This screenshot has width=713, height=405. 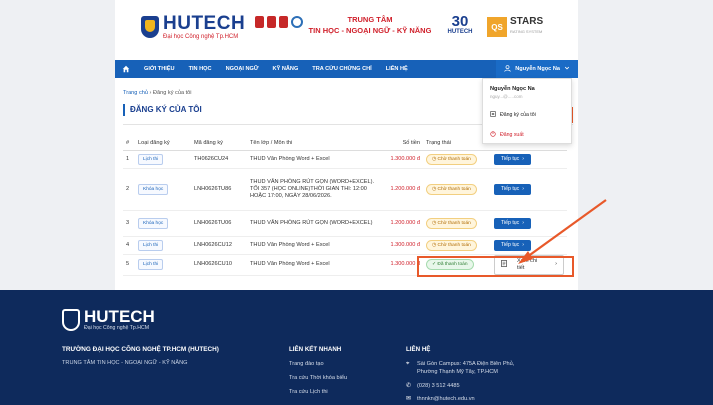 I want to click on footer-phone: ✆ (028) 3 512 4485, so click(x=433, y=386).